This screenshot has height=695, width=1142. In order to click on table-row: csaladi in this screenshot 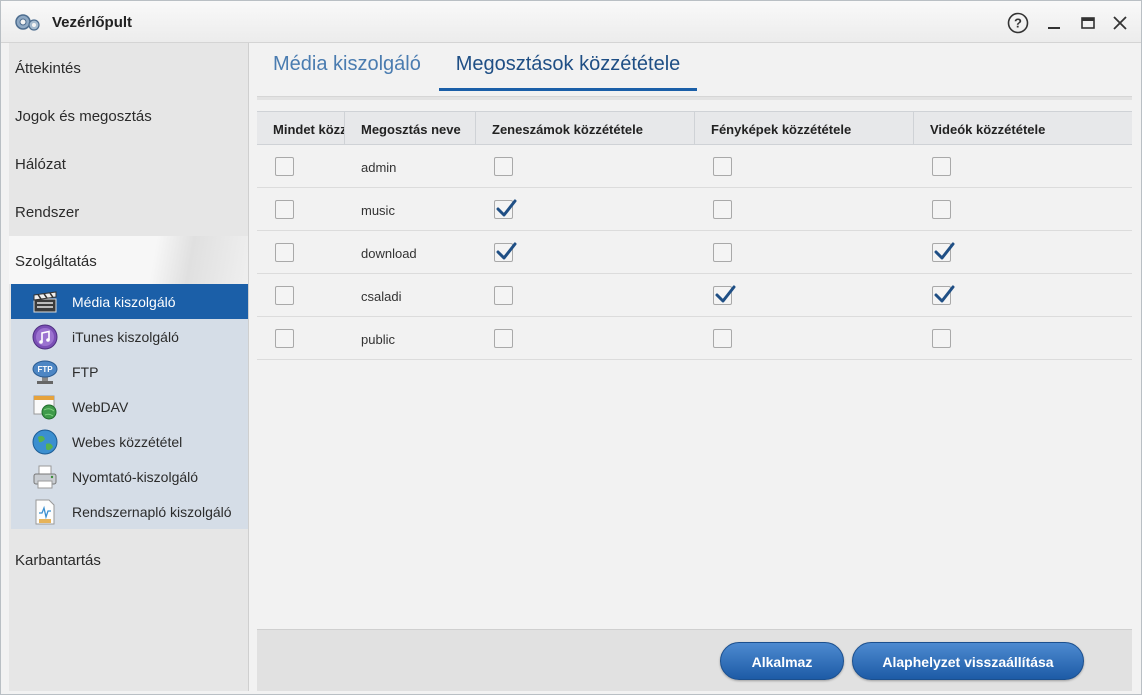, I will do `click(694, 295)`.